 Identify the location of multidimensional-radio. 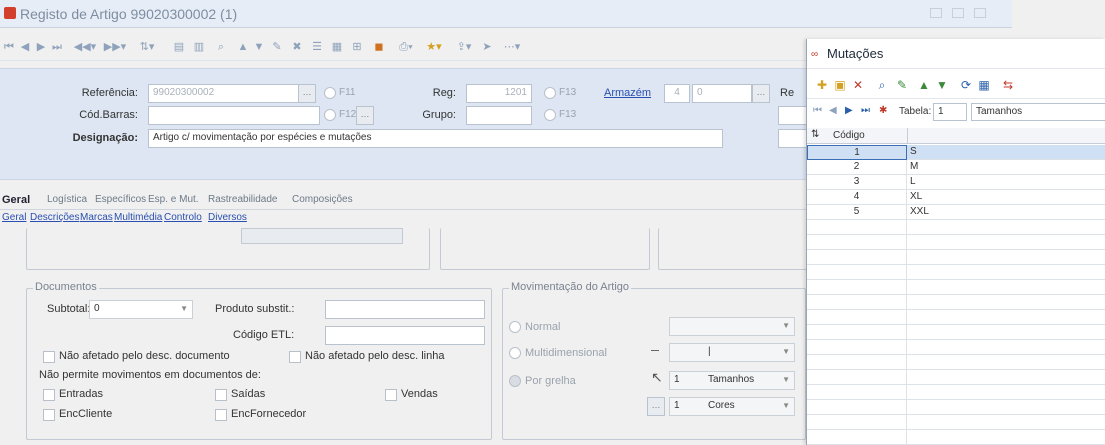
(515, 353).